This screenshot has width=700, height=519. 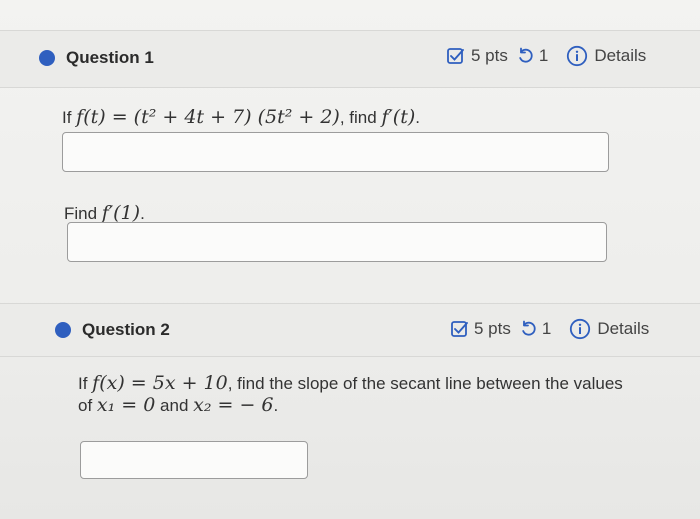 What do you see at coordinates (178, 405) in the screenshot?
I see `question-prompt-line-2: of x₁ = 0 and x₂ = − 6.` at bounding box center [178, 405].